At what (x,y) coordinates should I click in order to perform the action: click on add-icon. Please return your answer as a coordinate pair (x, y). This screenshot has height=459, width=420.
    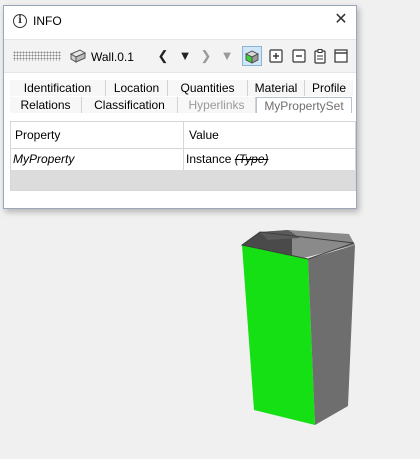
    Looking at the image, I should click on (276, 56).